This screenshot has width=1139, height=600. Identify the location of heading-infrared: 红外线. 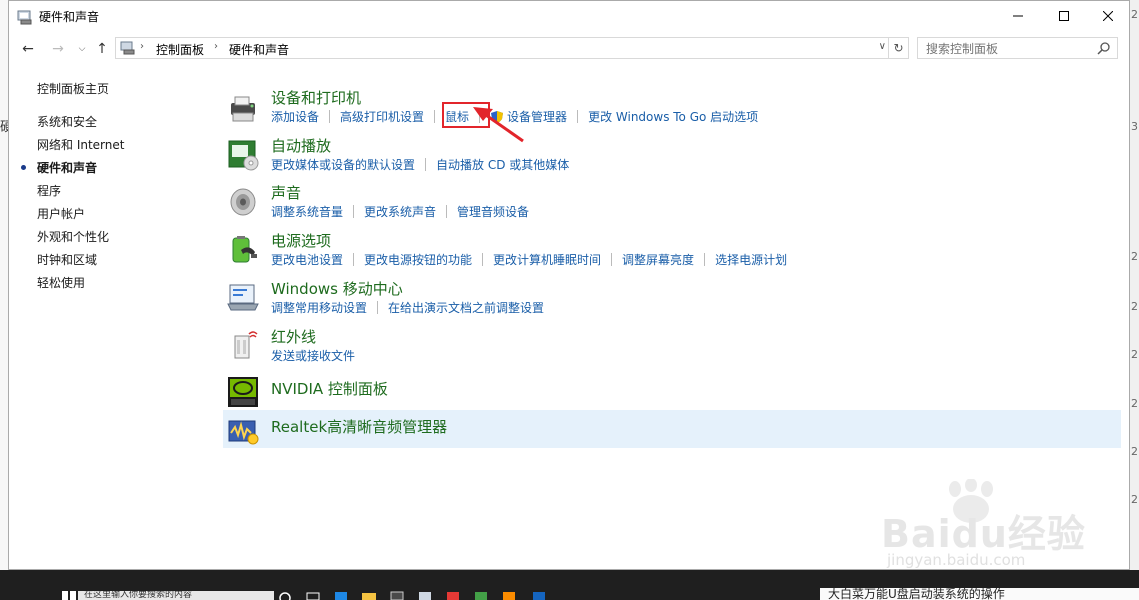
(293, 336).